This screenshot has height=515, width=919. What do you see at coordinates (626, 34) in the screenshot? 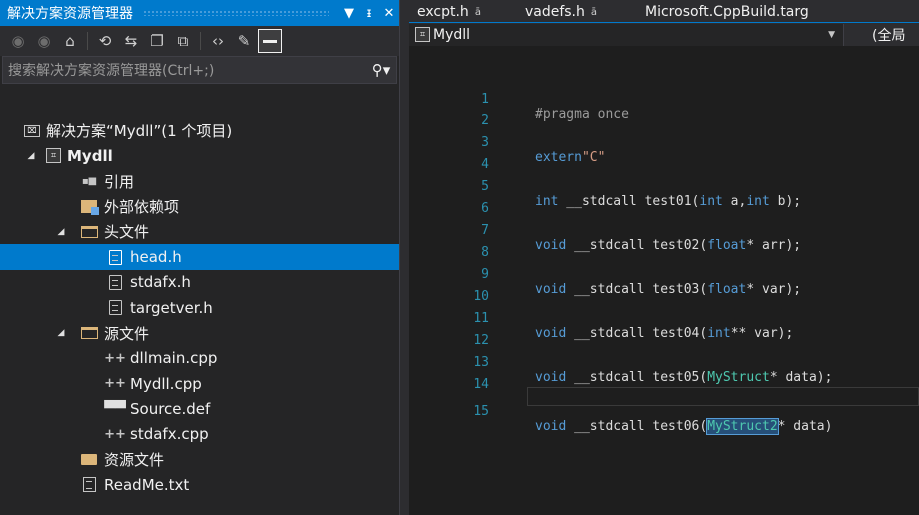
I see `project-dropdown: ⌗ Mydll ▼` at bounding box center [626, 34].